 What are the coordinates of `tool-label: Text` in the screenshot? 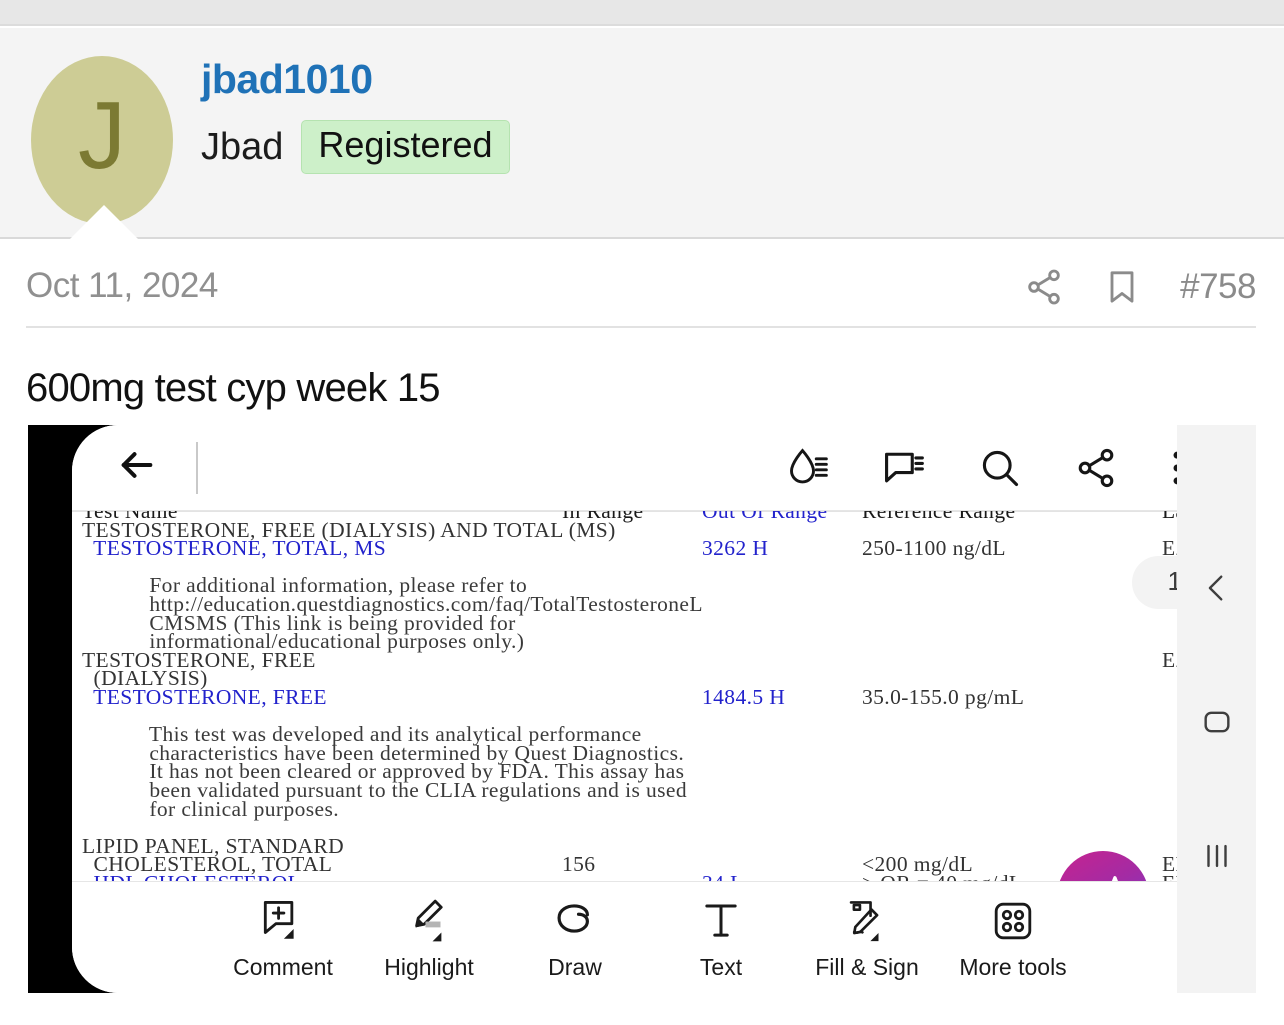 It's located at (721, 967).